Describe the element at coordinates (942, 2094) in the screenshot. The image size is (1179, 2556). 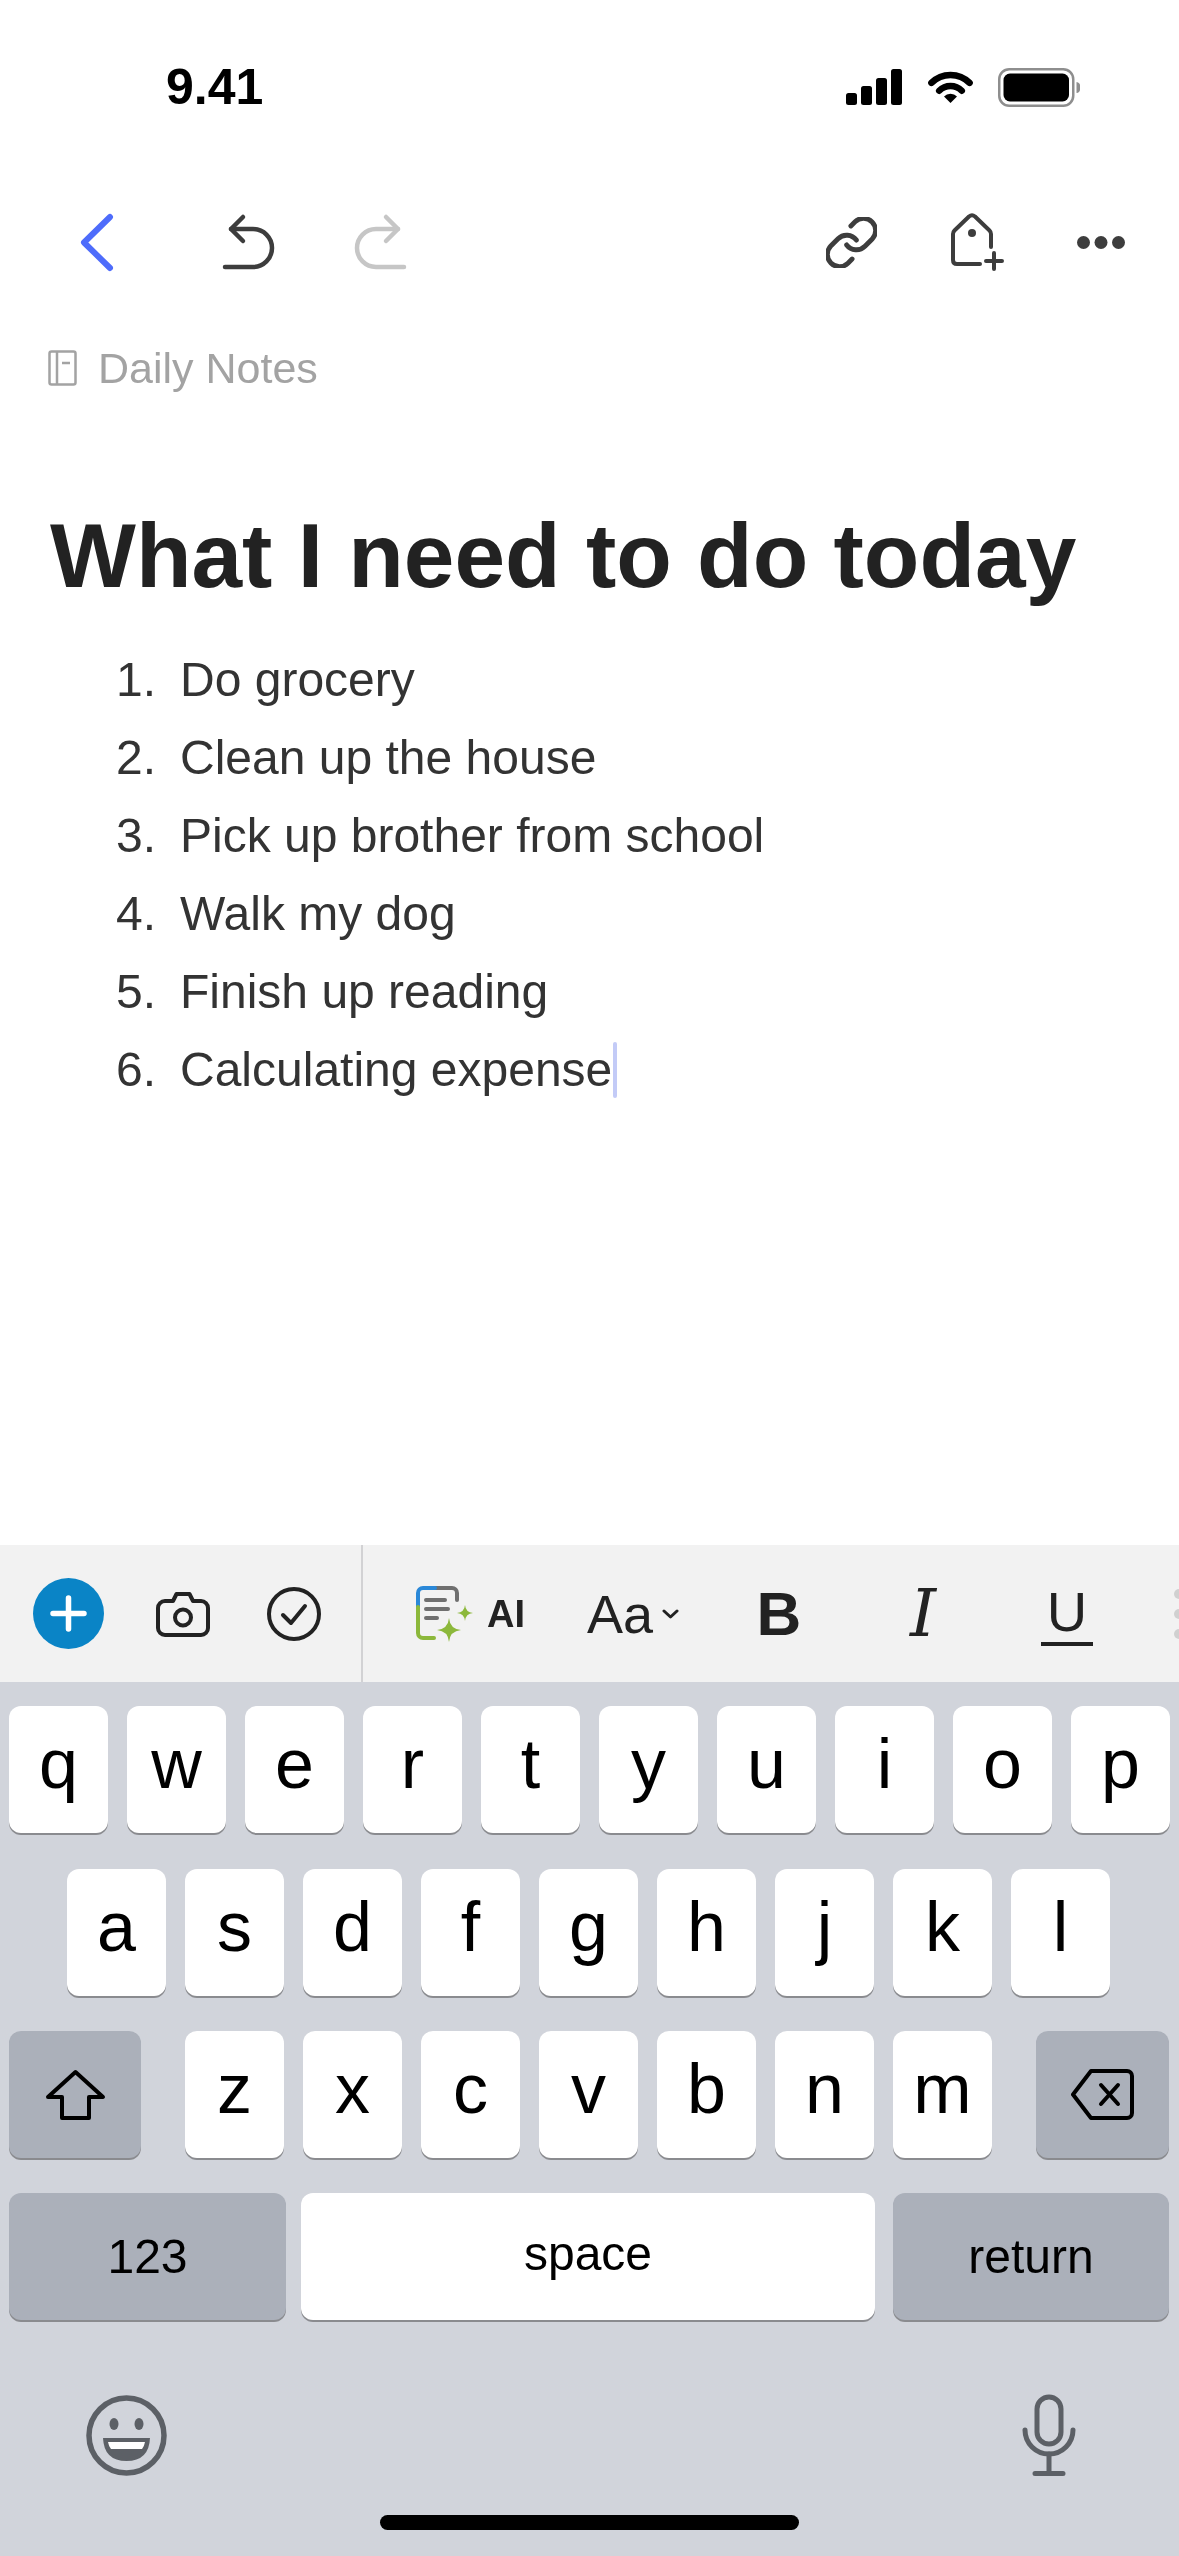
I see `letter-key: m` at that location.